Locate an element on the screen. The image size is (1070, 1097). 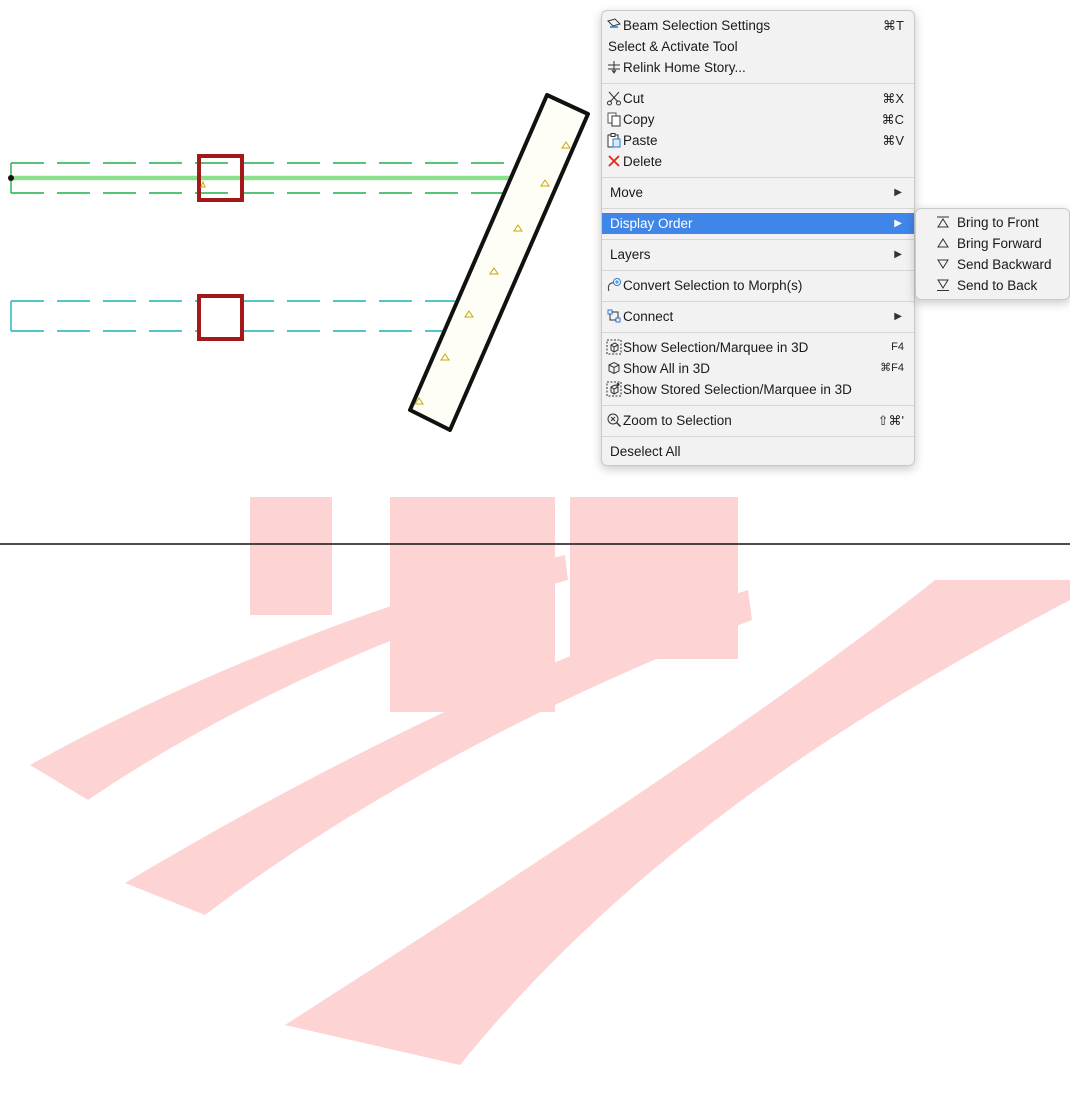
menu-item-label: Zoom to Selection is located at coordinates (677, 420).